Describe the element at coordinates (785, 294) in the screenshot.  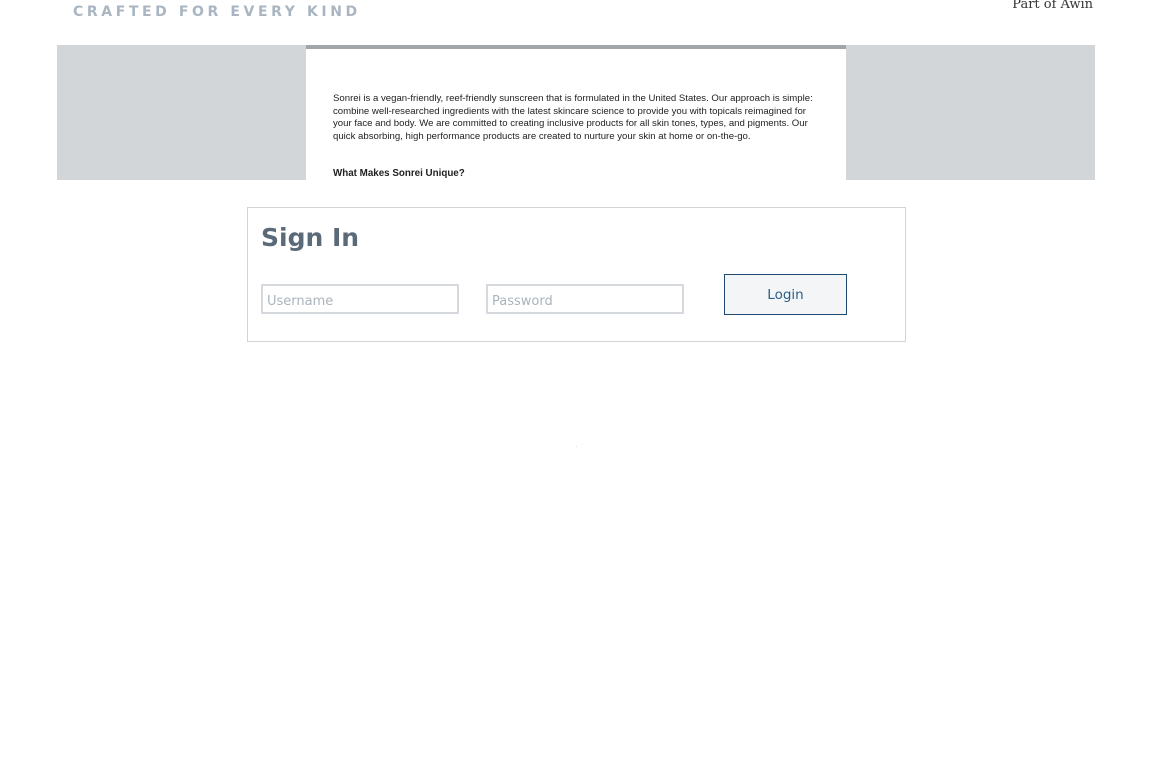
I see `login-button: Login` at that location.